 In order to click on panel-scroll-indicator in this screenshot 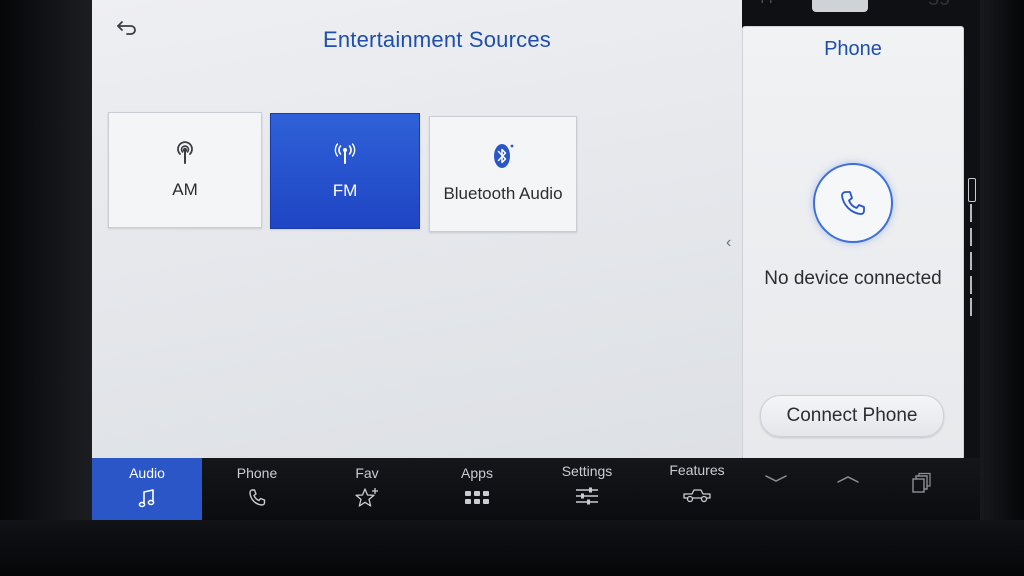, I will do `click(972, 248)`.